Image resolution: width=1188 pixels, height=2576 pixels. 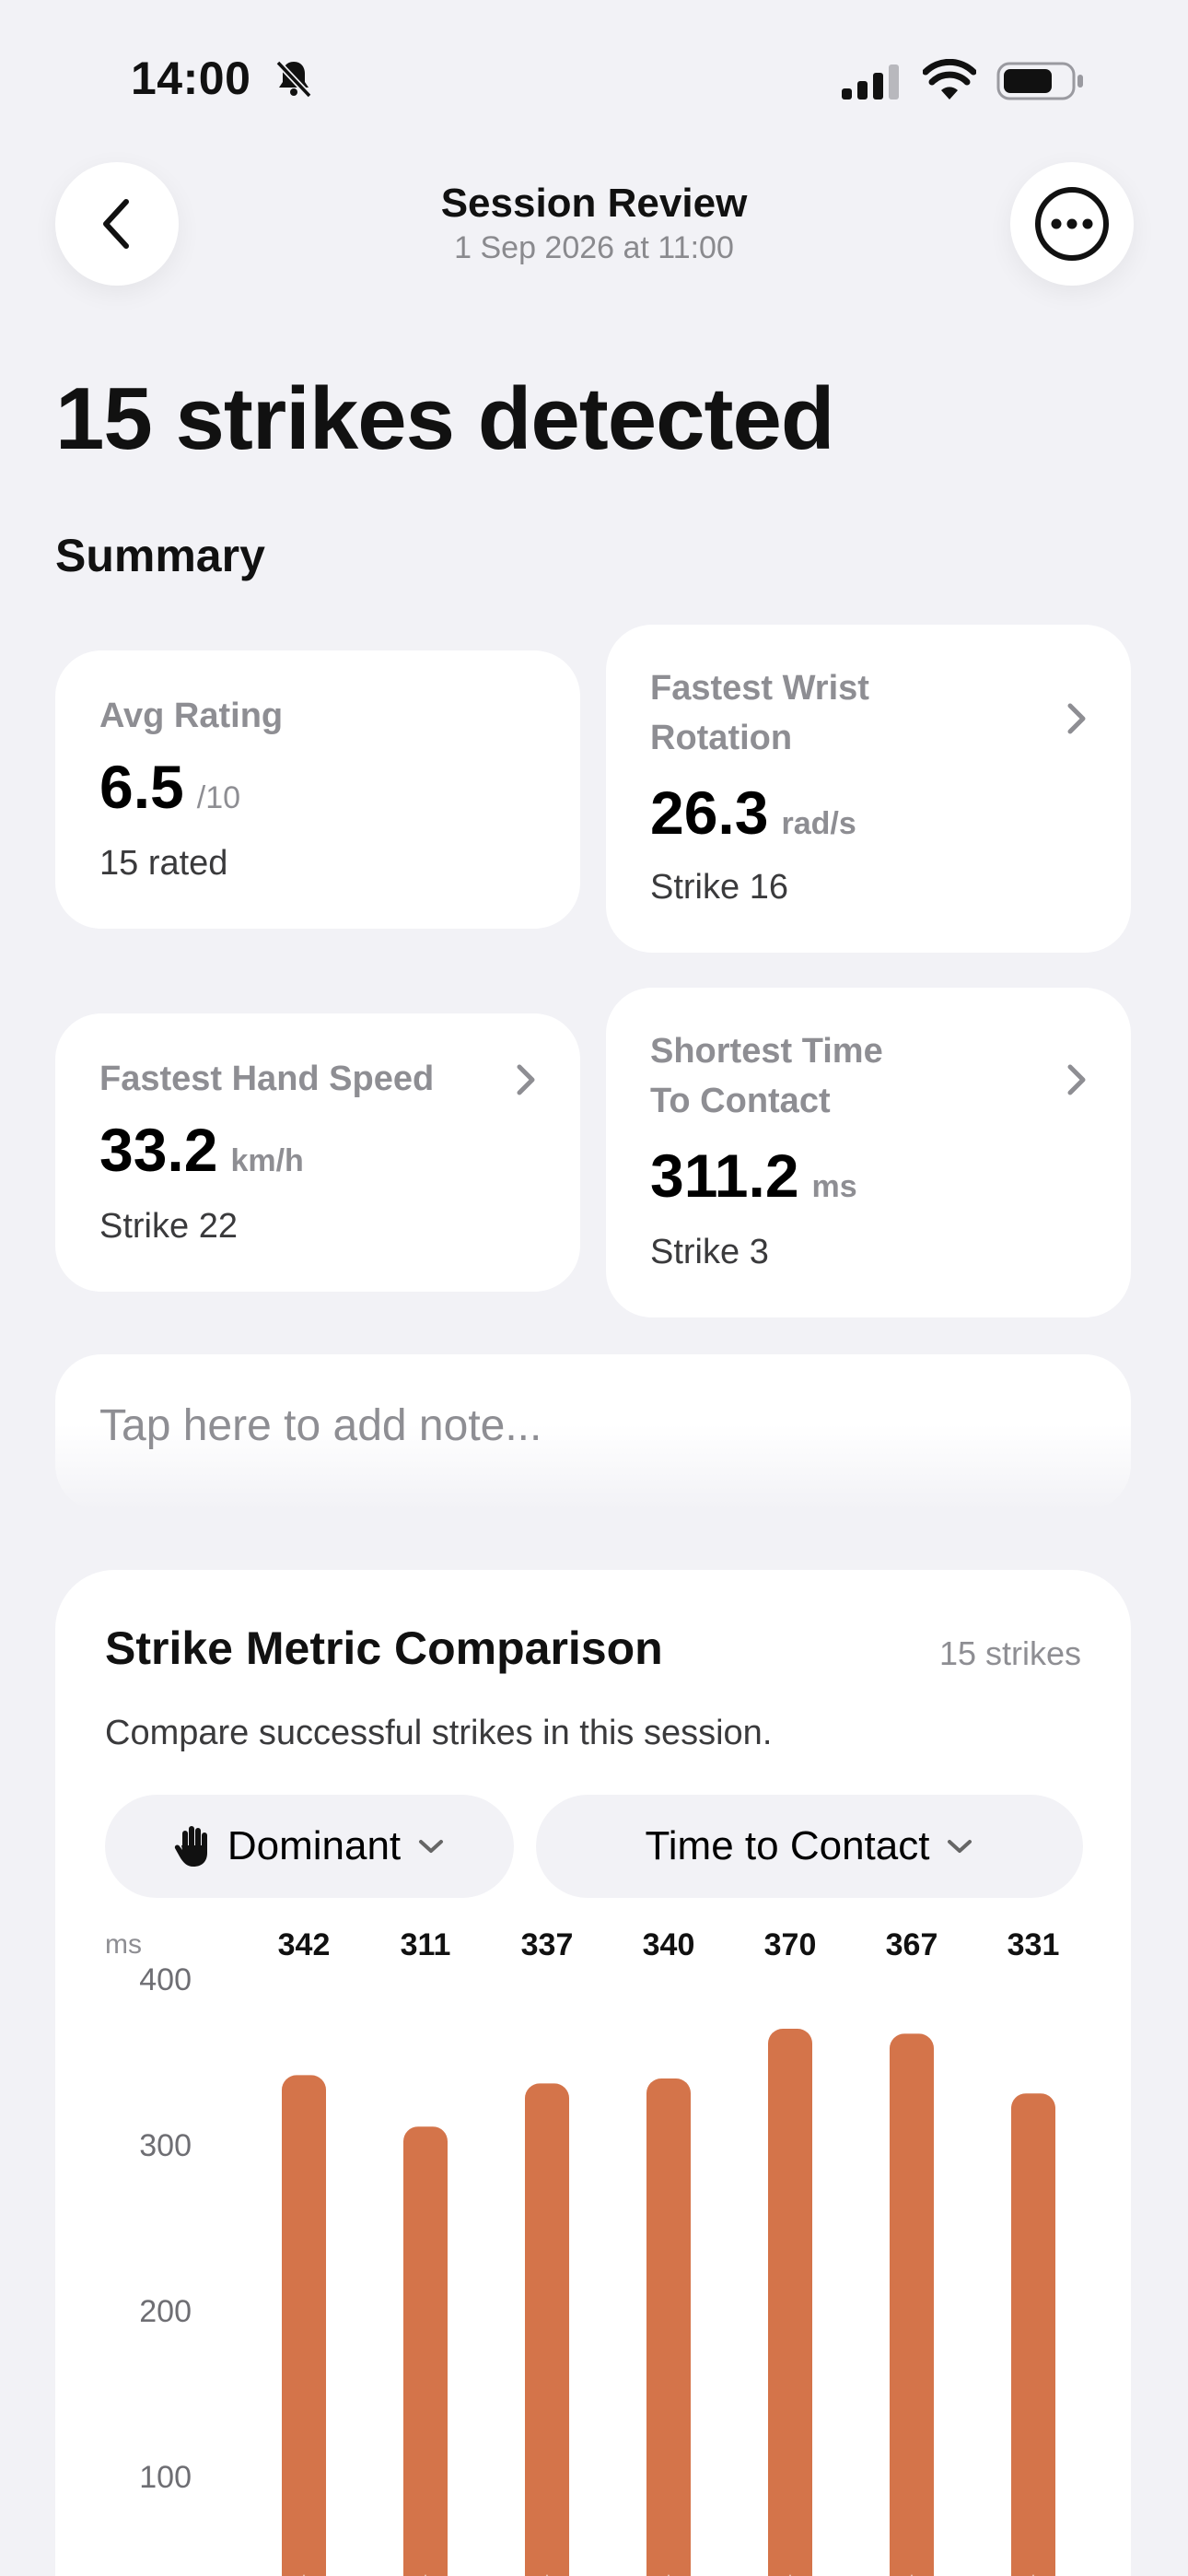 I want to click on card-subtext: 15 rated, so click(x=163, y=863).